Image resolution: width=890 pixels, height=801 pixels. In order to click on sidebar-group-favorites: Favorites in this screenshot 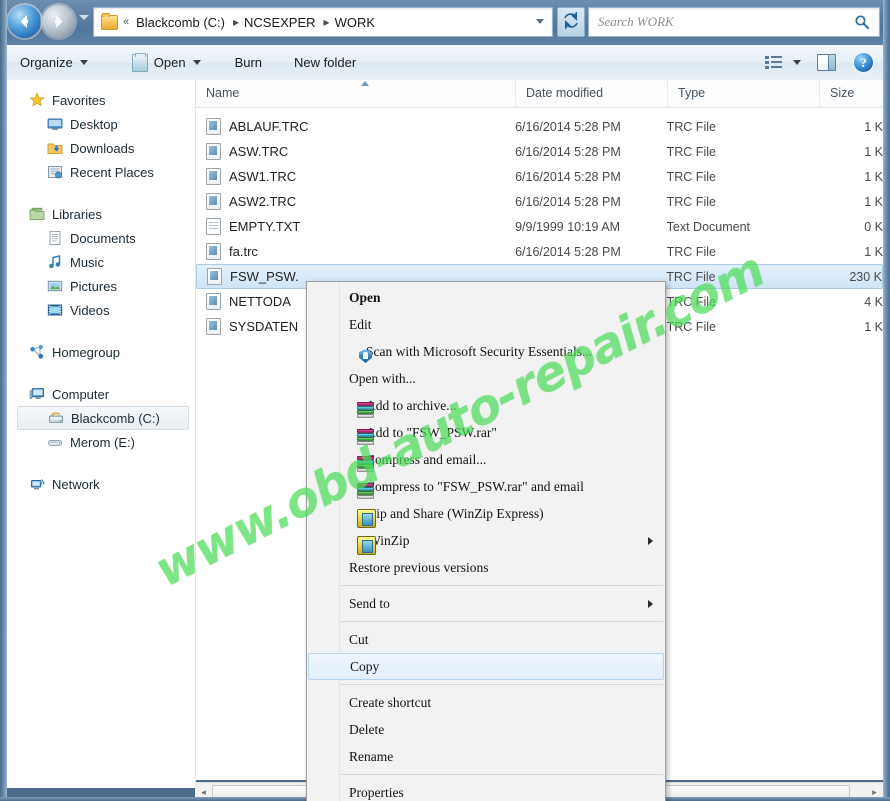, I will do `click(101, 100)`.